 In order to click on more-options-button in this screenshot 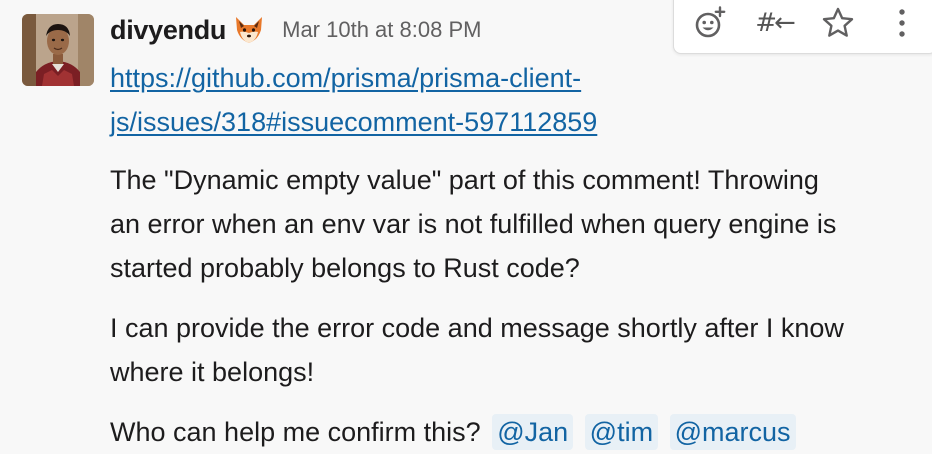, I will do `click(902, 23)`.